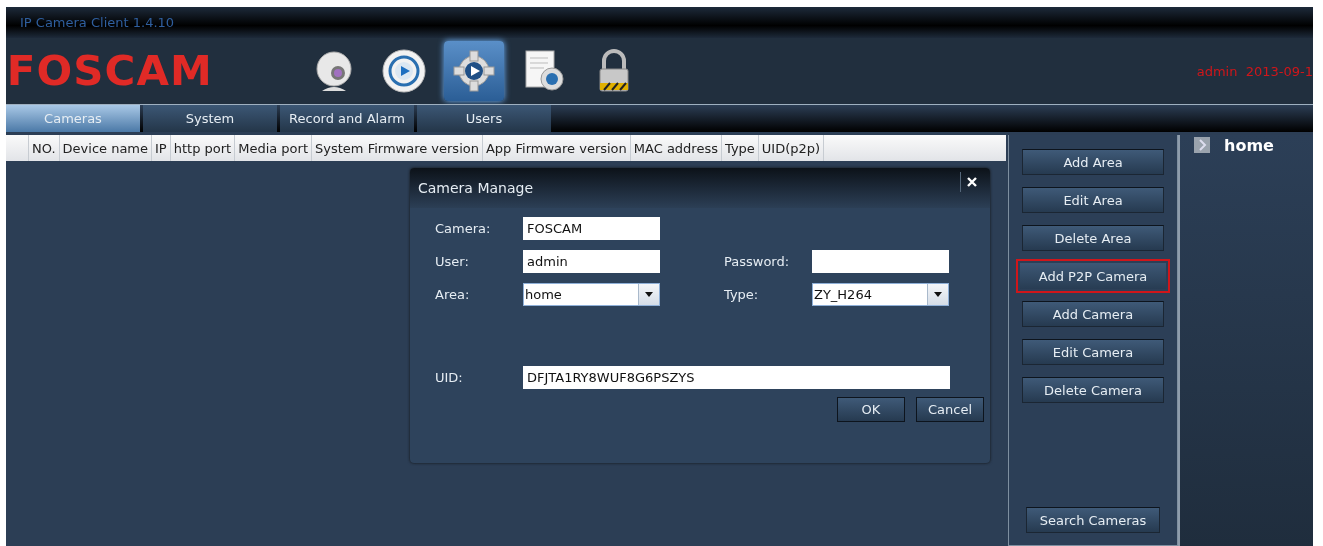 This screenshot has height=546, width=1323. I want to click on field-label: UID:, so click(449, 377).